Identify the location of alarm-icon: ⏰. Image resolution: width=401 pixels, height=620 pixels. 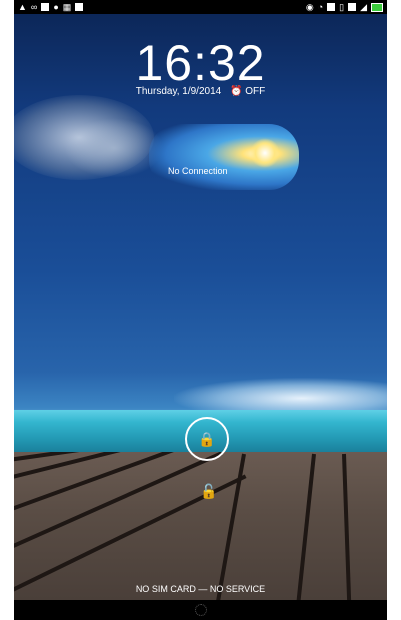
(236, 91).